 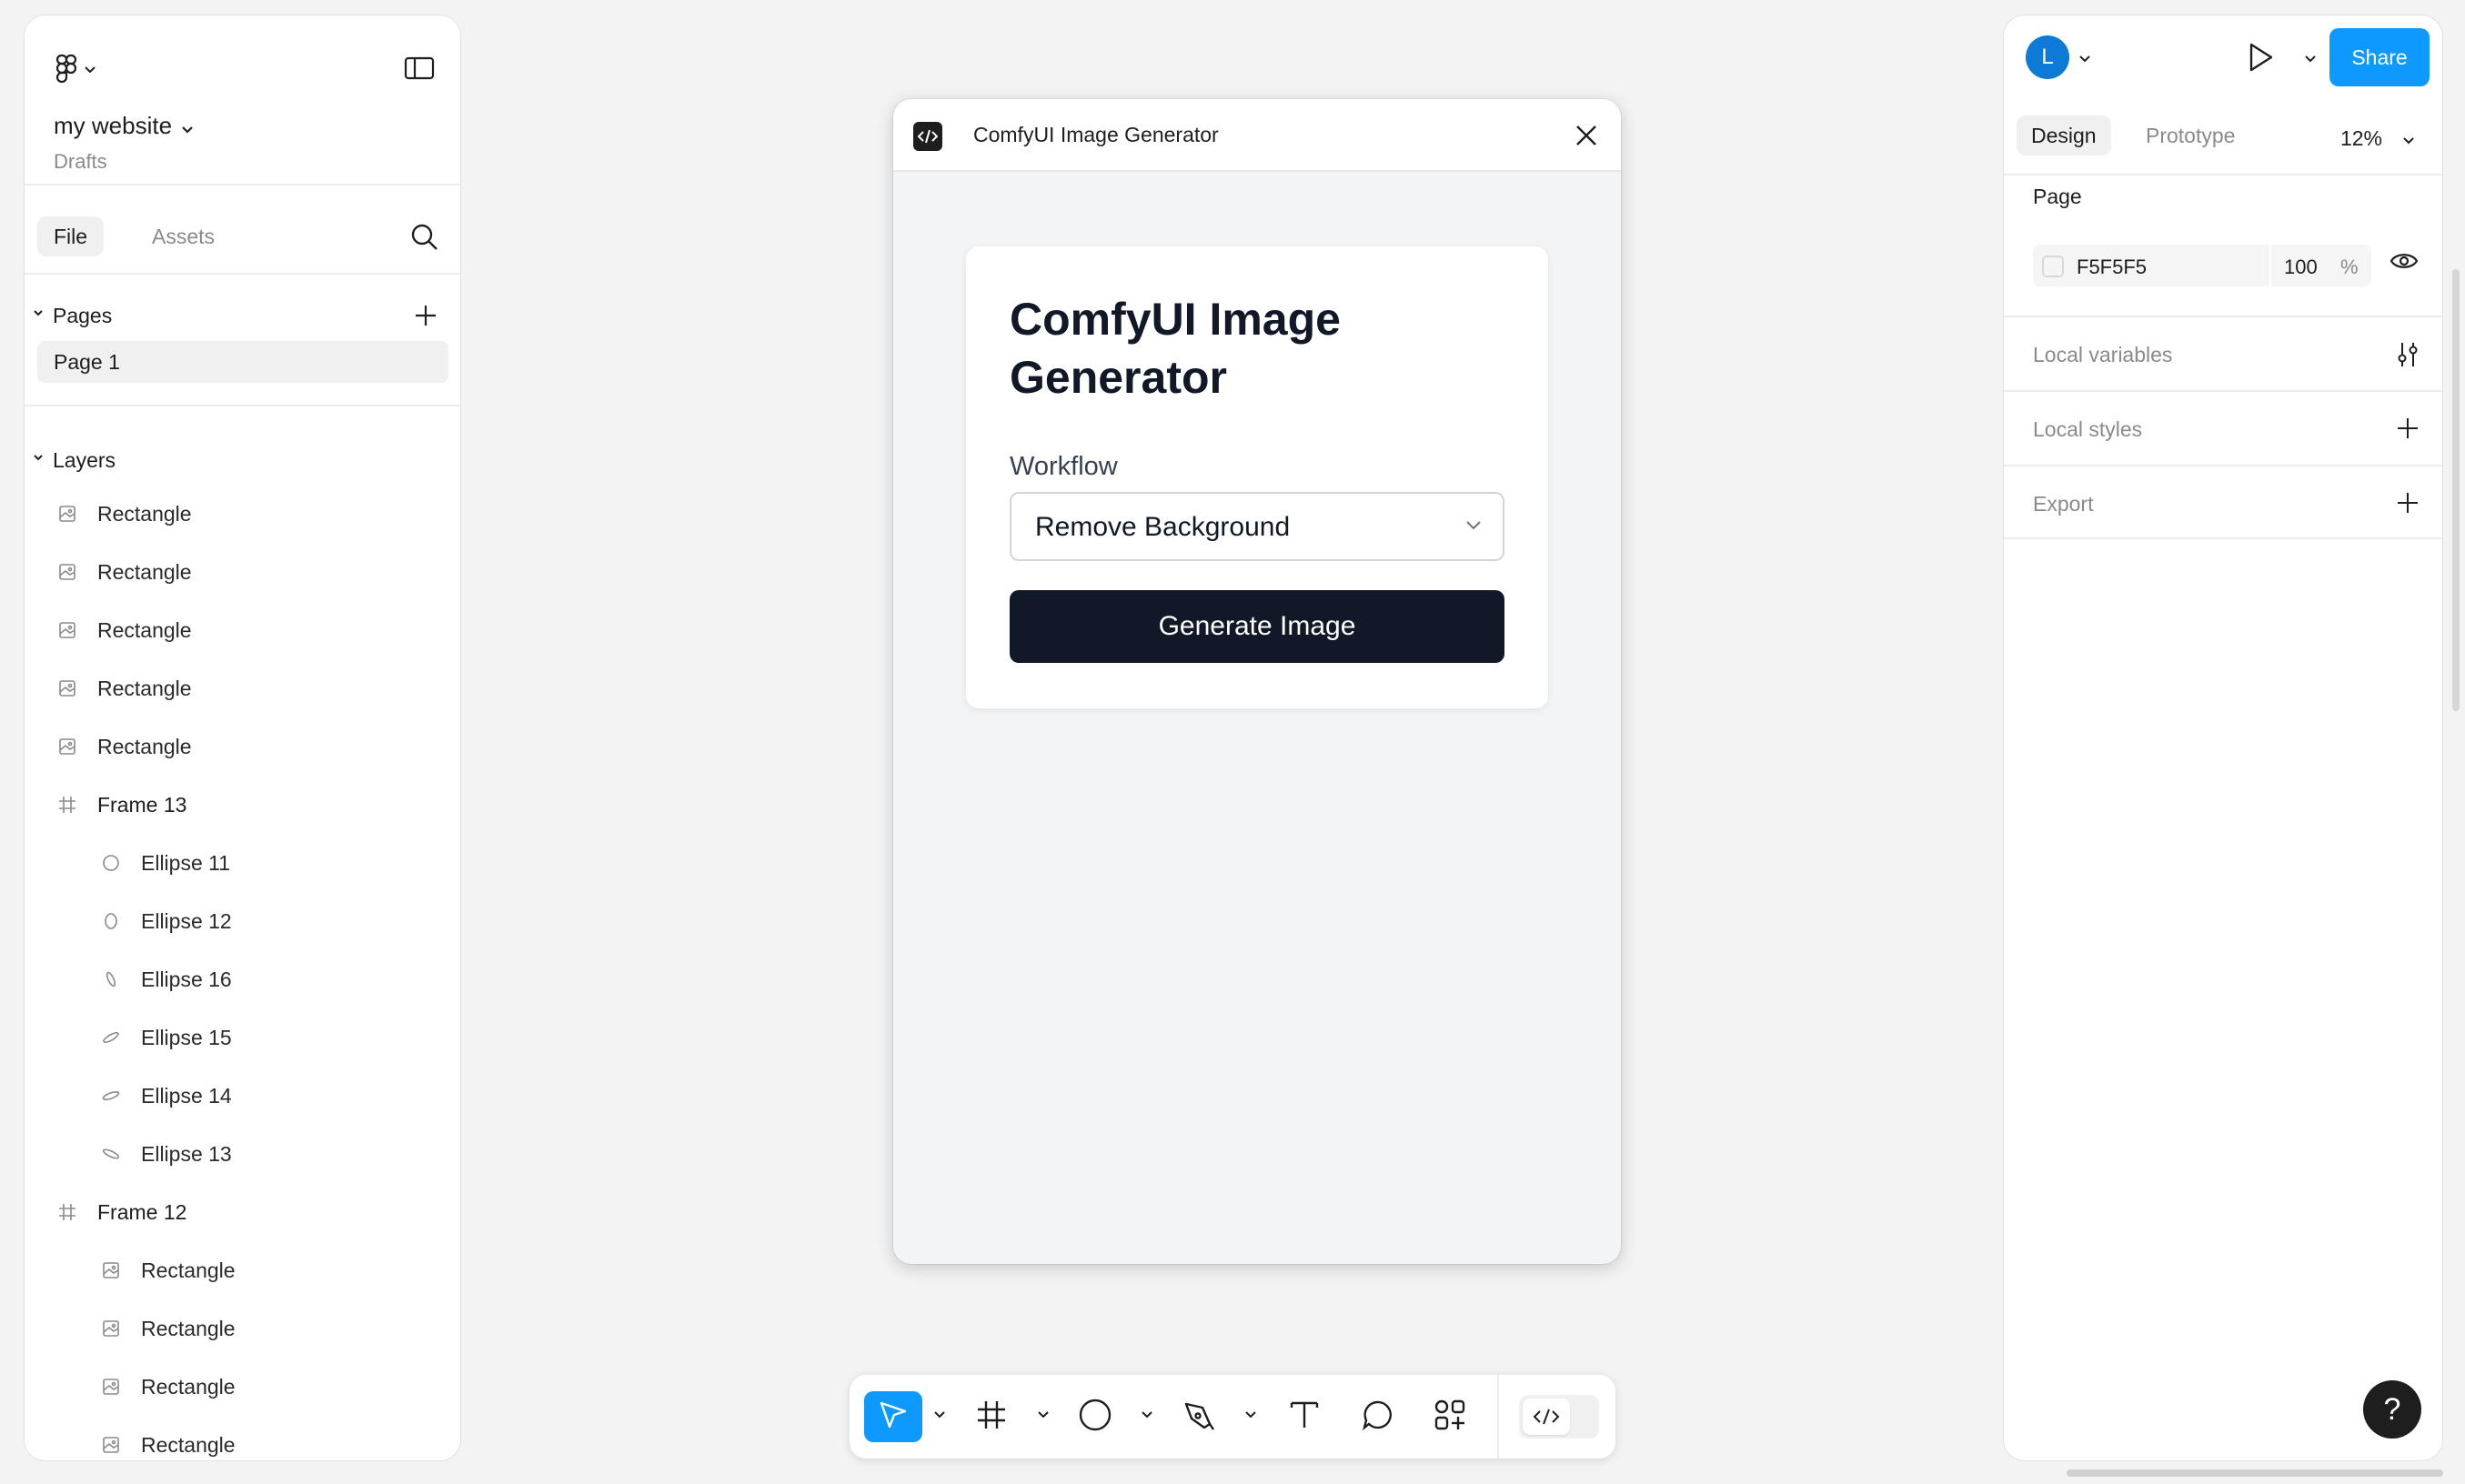 What do you see at coordinates (2392, 1409) in the screenshot?
I see `help-button: ?` at bounding box center [2392, 1409].